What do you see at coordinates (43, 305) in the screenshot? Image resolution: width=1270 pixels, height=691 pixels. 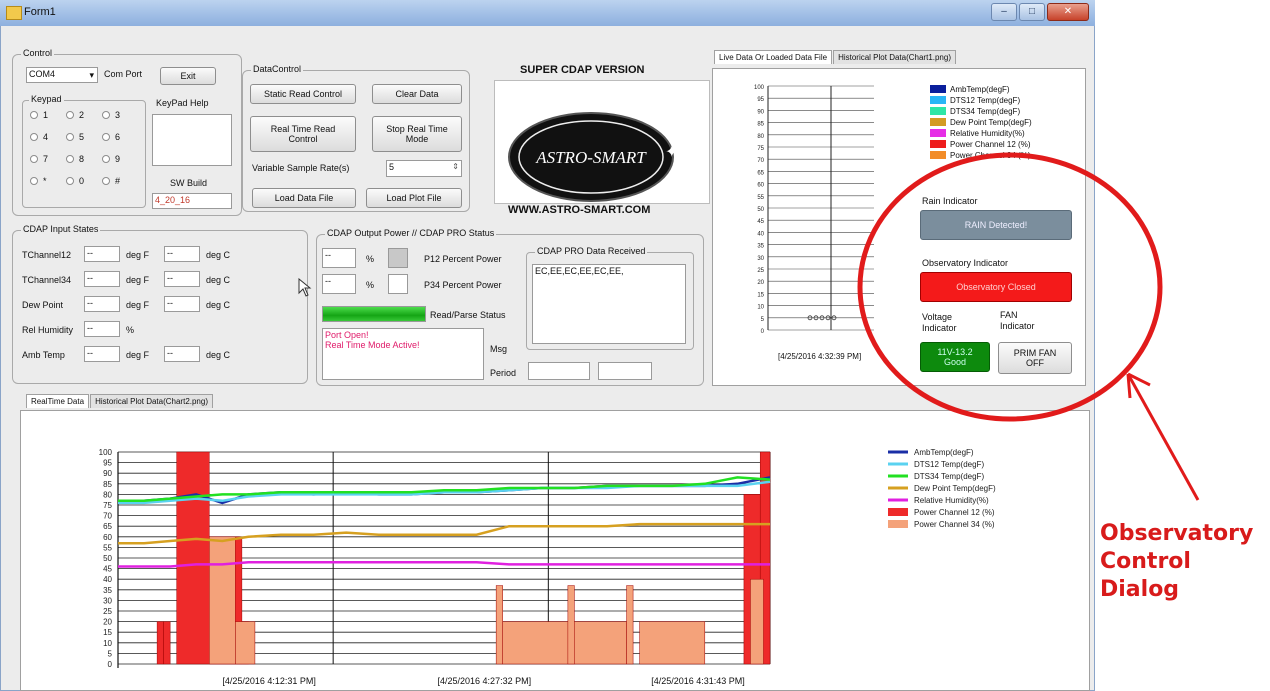 I see `input-row-label: Dew Point` at bounding box center [43, 305].